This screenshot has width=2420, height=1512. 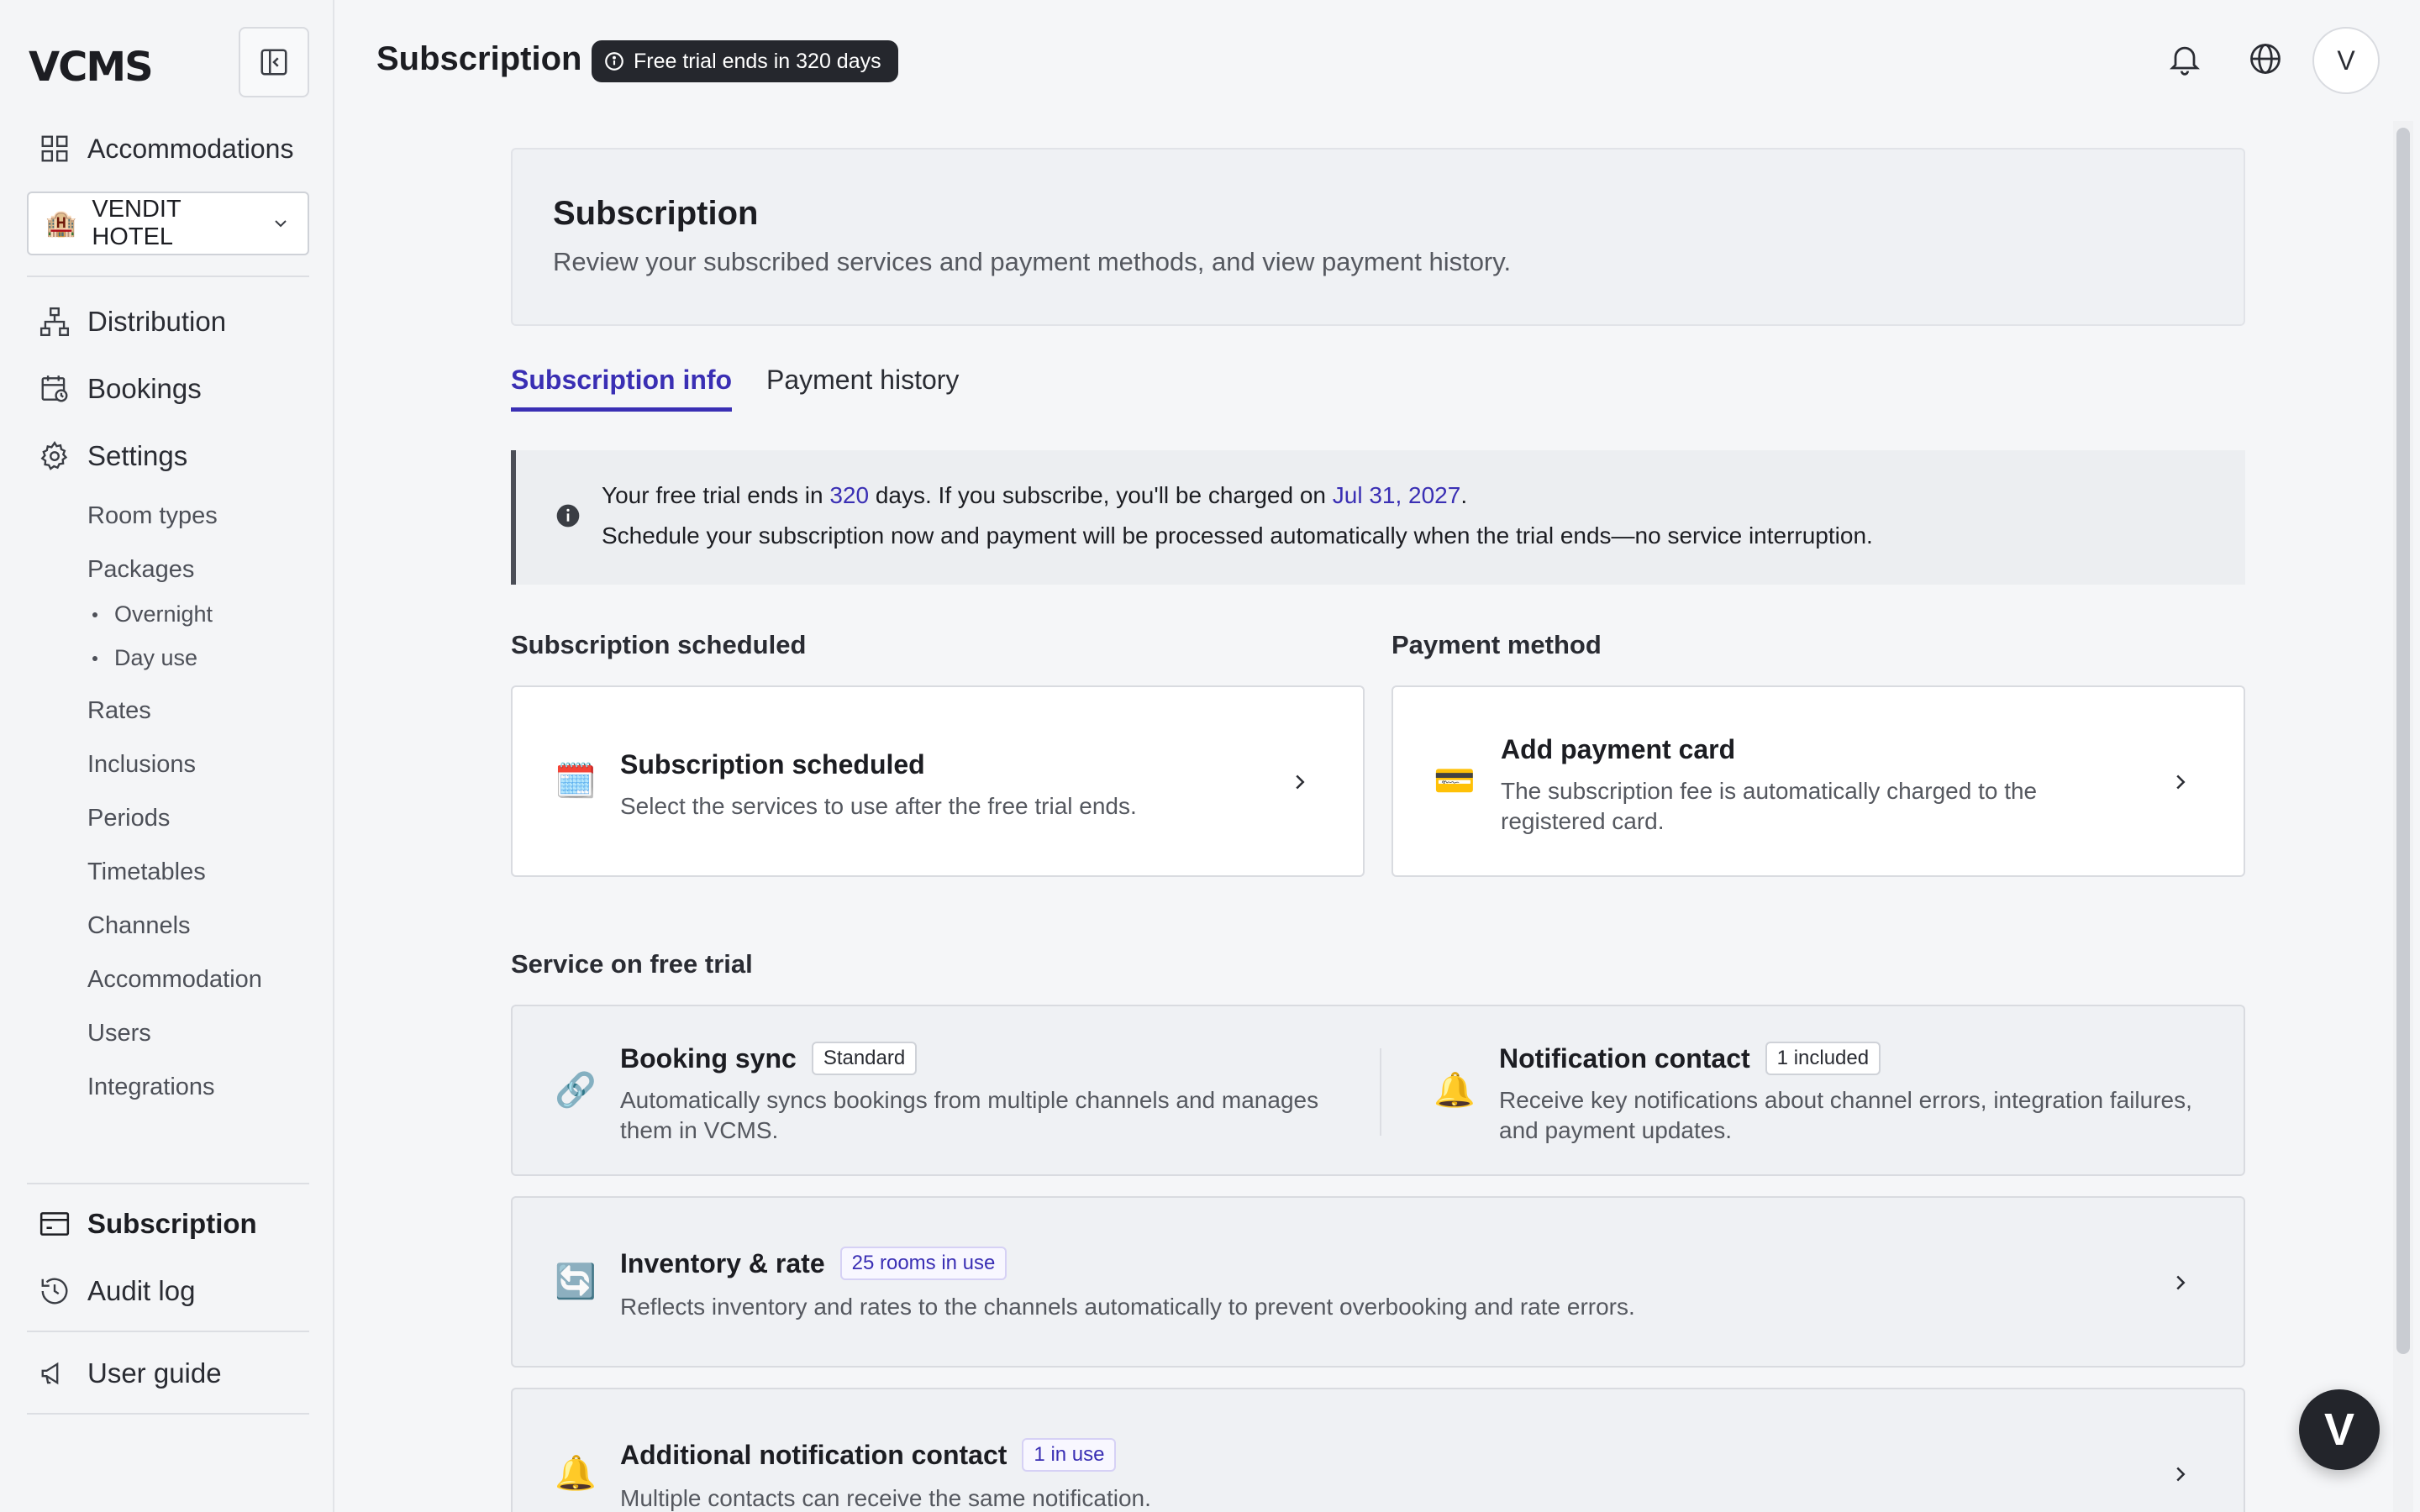 I want to click on settings-accommodation: Accommodation, so click(x=174, y=980).